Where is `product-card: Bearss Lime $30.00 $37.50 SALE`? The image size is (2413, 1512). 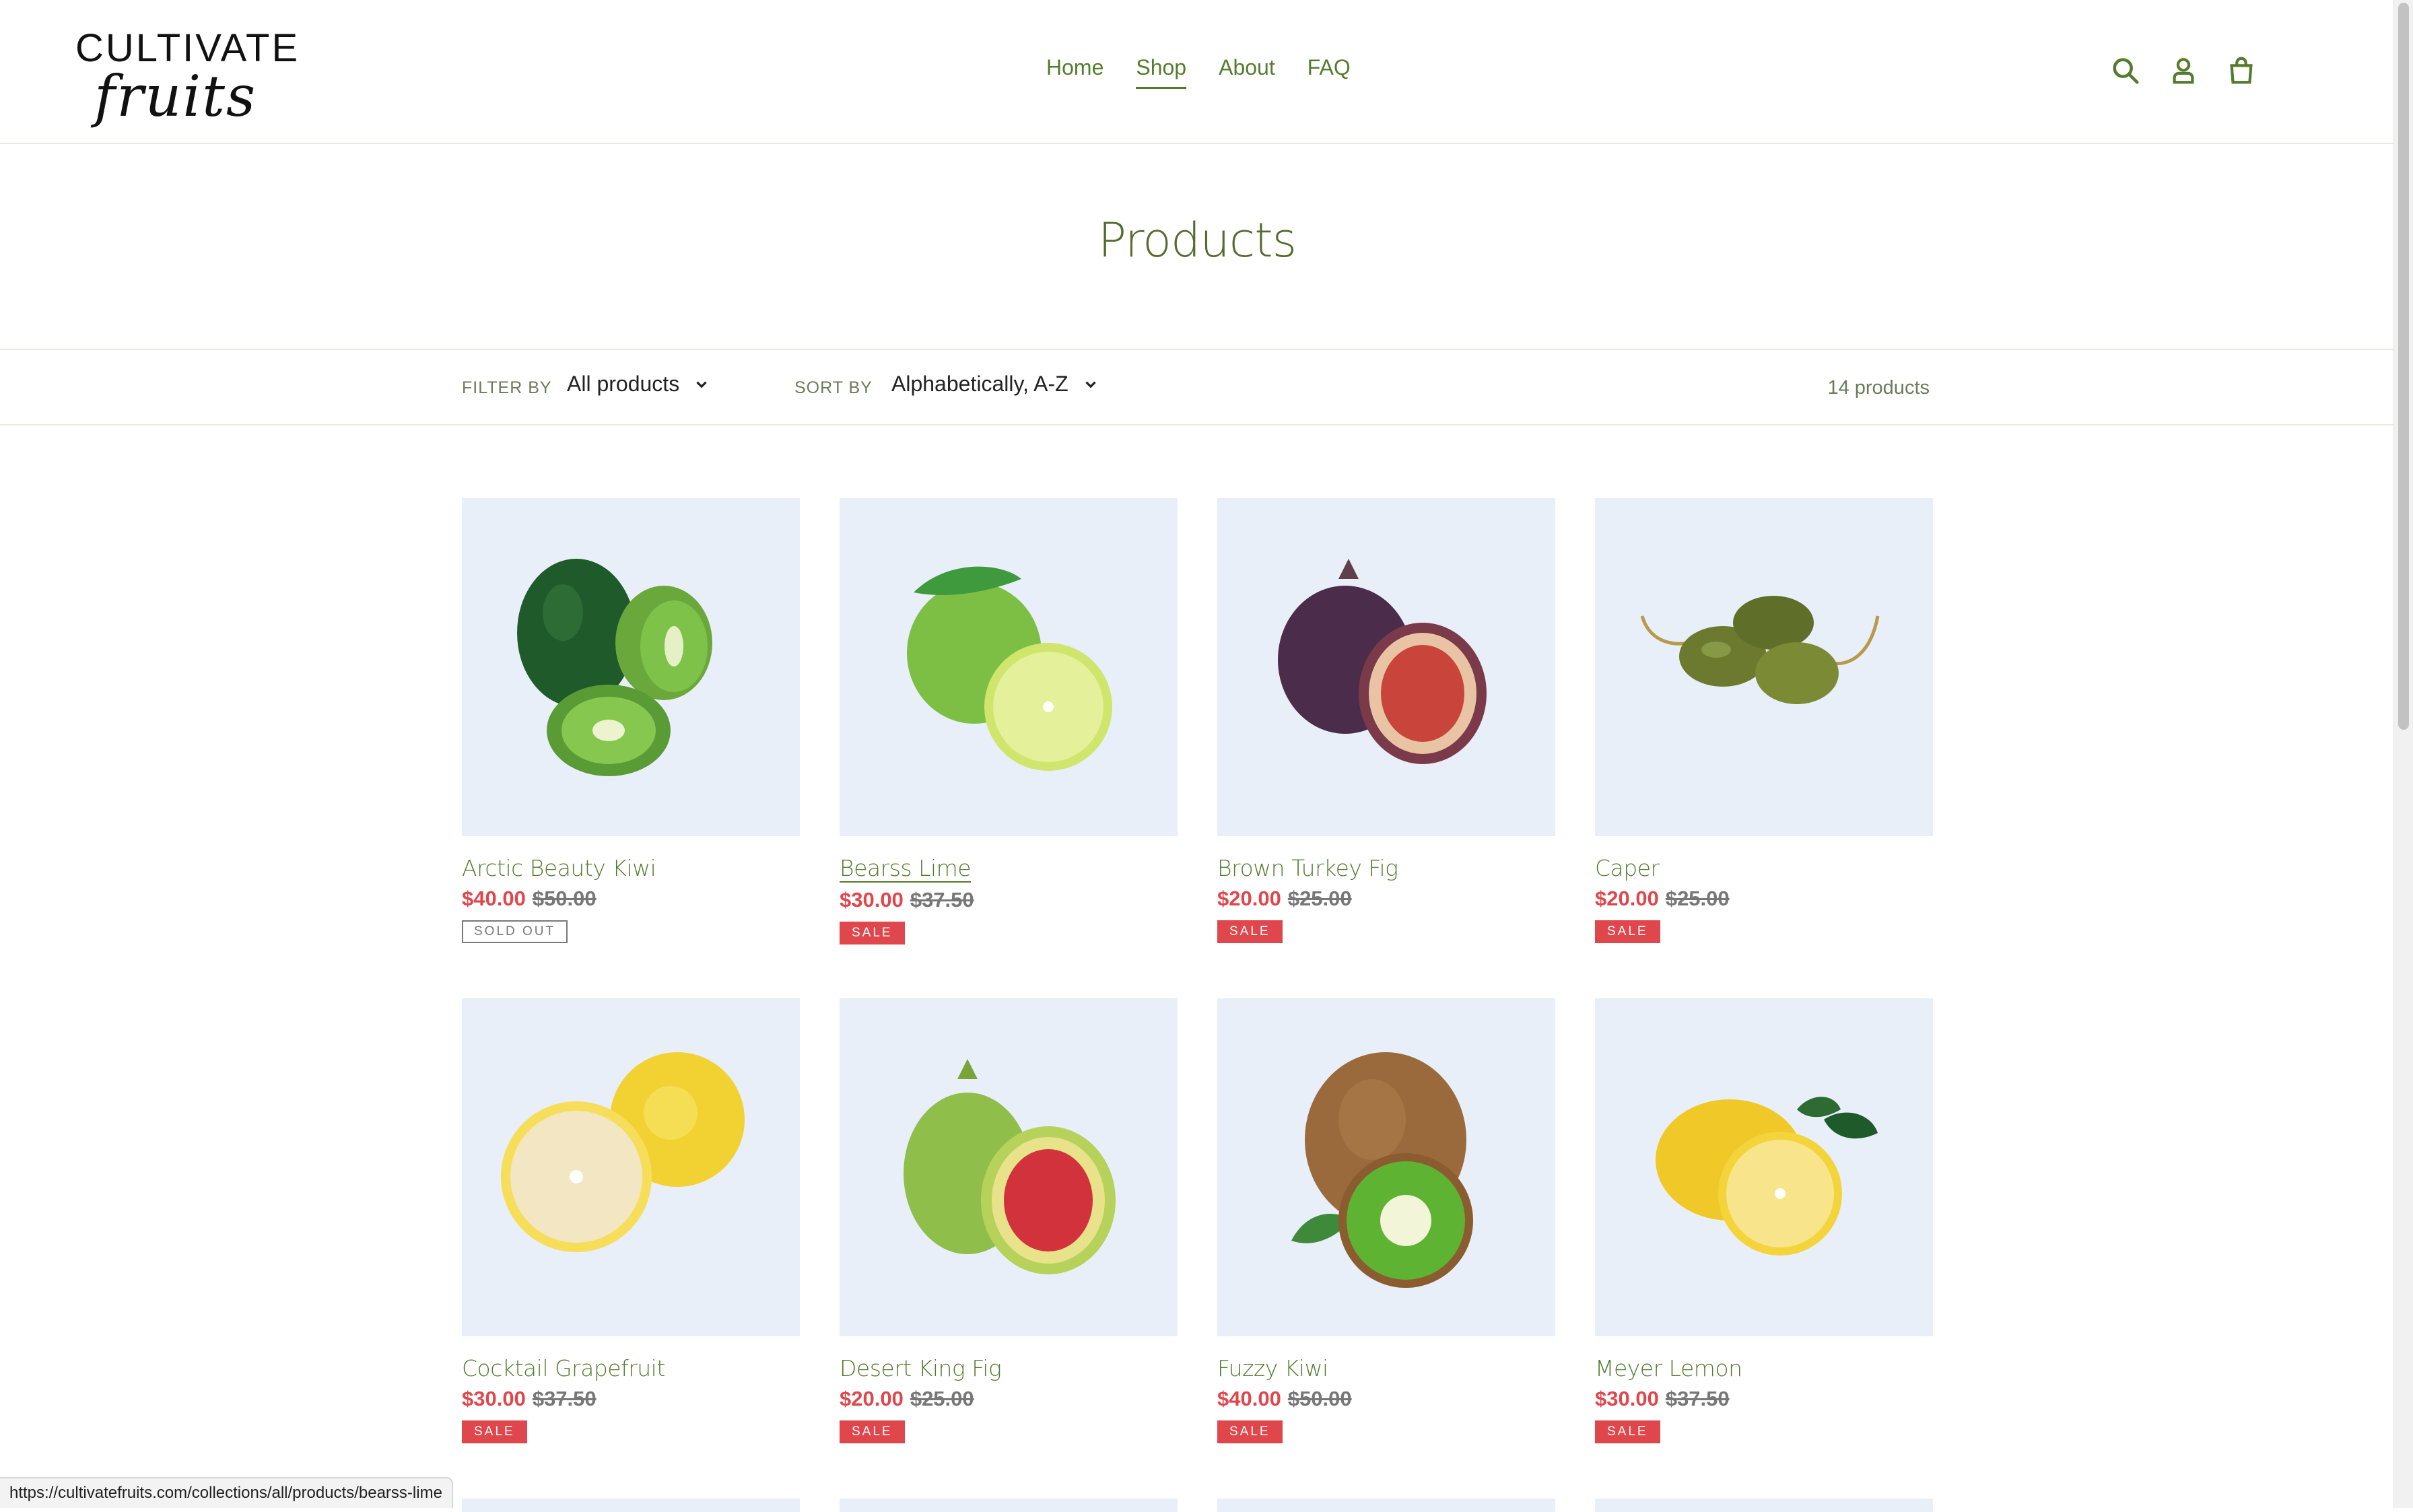
product-card: Bearss Lime $30.00 $37.50 SALE is located at coordinates (1009, 721).